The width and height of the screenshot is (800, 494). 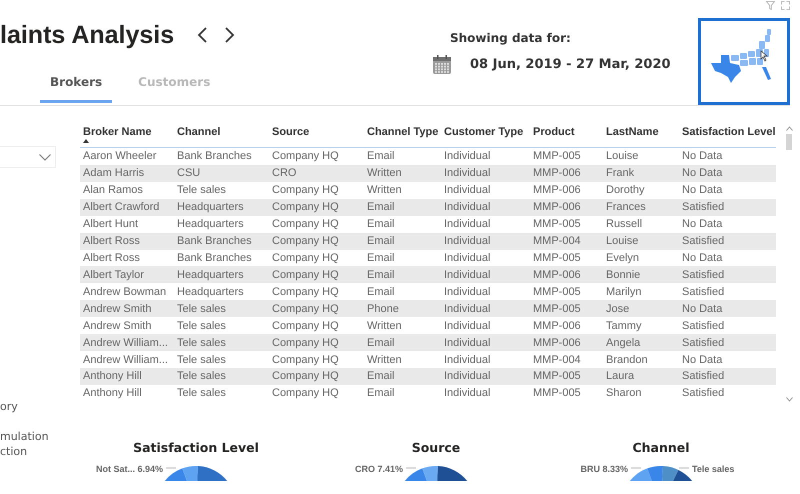 I want to click on table-cell: Dorothy, so click(x=641, y=190).